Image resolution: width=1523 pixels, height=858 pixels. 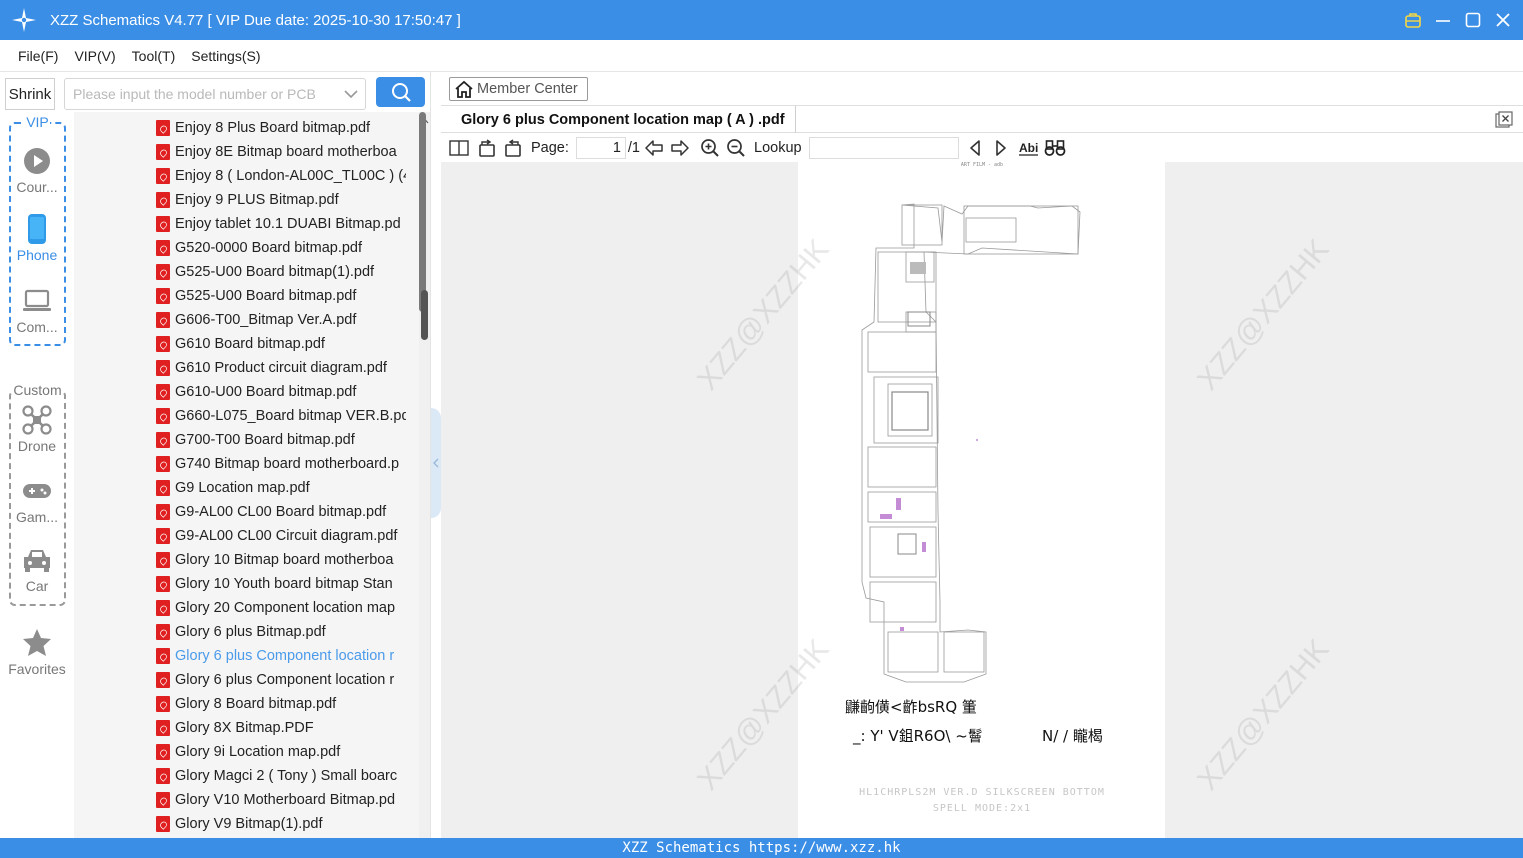 What do you see at coordinates (37, 642) in the screenshot?
I see `star-icon` at bounding box center [37, 642].